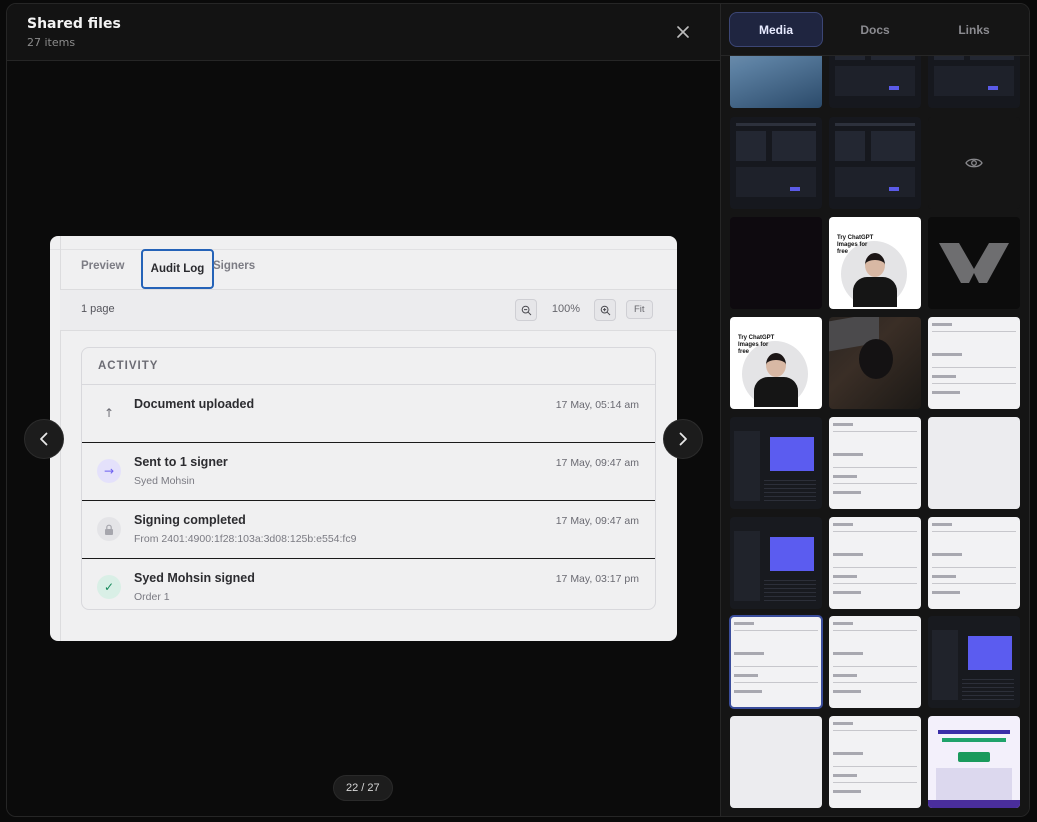  I want to click on modal-header: Shared files 27 items, so click(363, 32).